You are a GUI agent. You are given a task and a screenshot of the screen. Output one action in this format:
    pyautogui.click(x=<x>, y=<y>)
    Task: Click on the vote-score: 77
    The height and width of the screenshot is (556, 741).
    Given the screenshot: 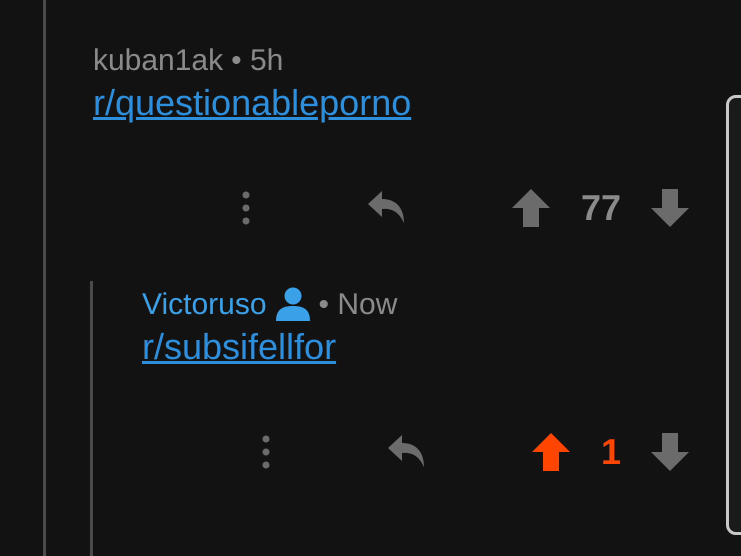 What is the action you would take?
    pyautogui.click(x=600, y=208)
    